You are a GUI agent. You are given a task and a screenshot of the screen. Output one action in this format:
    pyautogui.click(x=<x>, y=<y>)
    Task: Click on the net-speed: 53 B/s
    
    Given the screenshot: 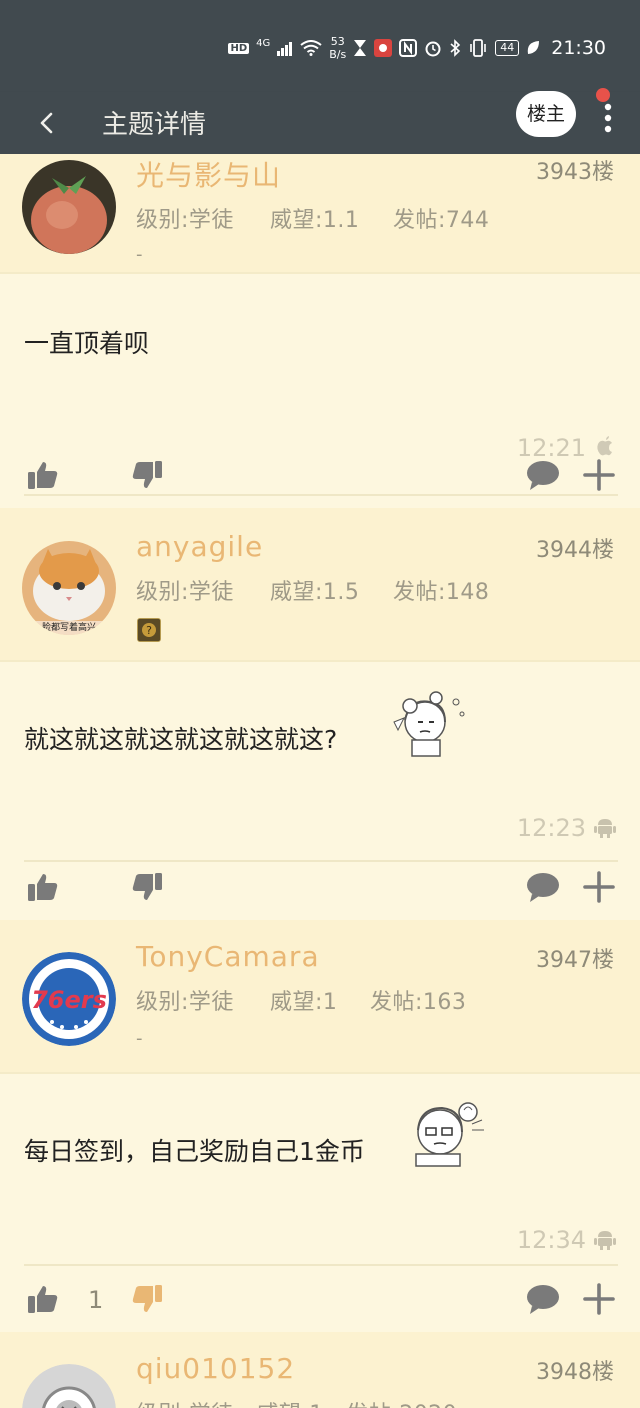 What is the action you would take?
    pyautogui.click(x=337, y=48)
    